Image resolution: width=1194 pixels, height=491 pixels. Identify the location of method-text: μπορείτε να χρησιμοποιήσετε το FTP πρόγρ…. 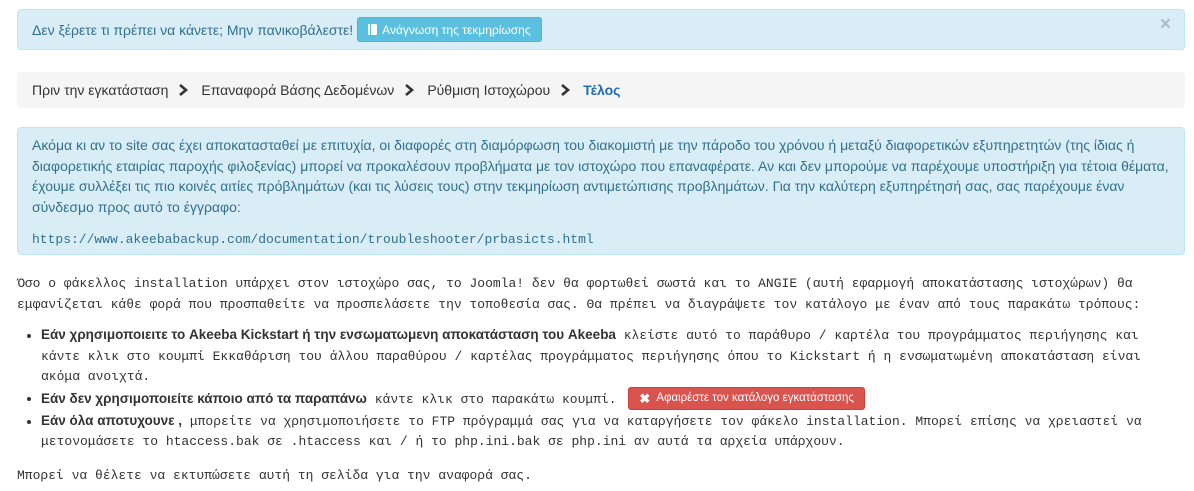
(591, 431).